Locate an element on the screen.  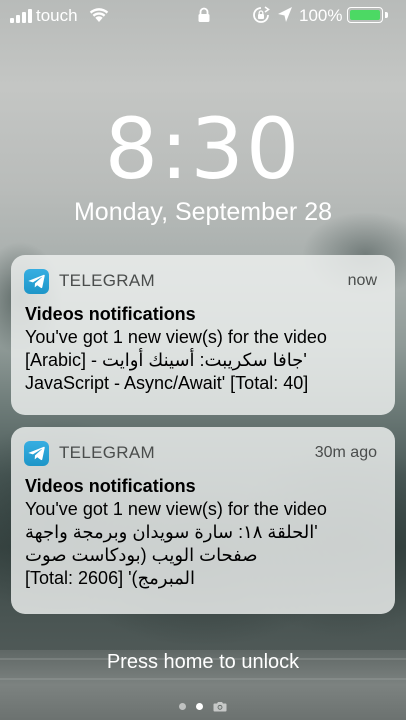
location-arrow-icon is located at coordinates (285, 17).